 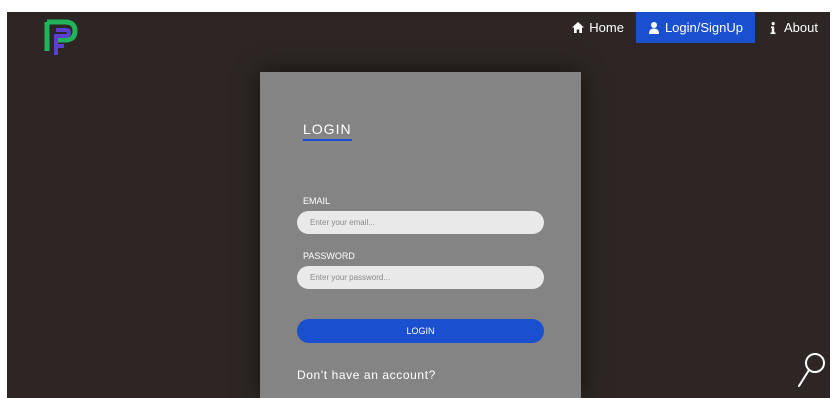 I want to click on email-label: EMAIL, so click(x=317, y=201).